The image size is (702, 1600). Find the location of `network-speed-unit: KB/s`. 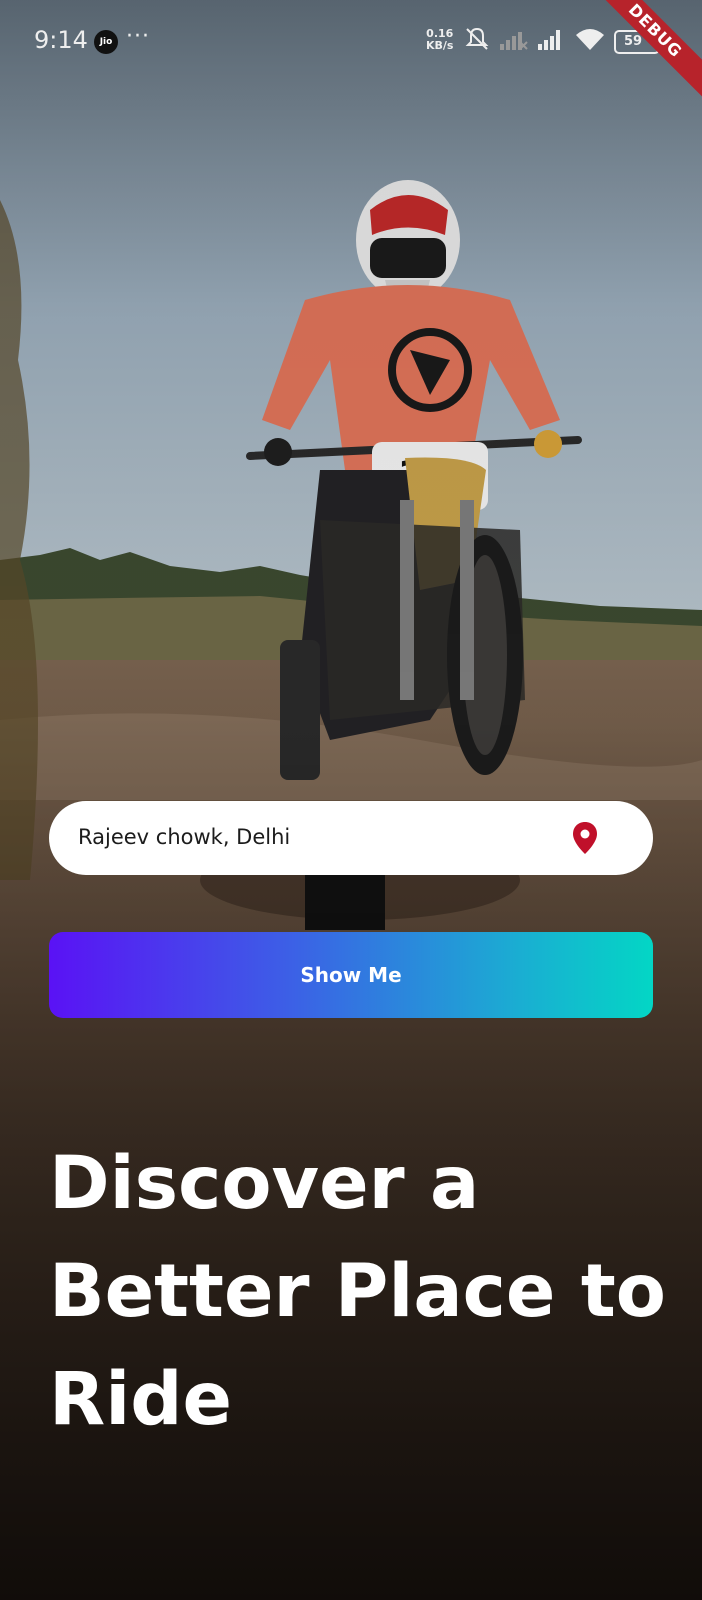

network-speed-unit: KB/s is located at coordinates (440, 45).